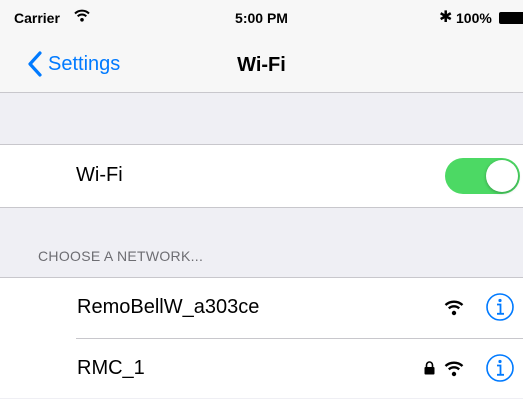  I want to click on battery-icon, so click(511, 18).